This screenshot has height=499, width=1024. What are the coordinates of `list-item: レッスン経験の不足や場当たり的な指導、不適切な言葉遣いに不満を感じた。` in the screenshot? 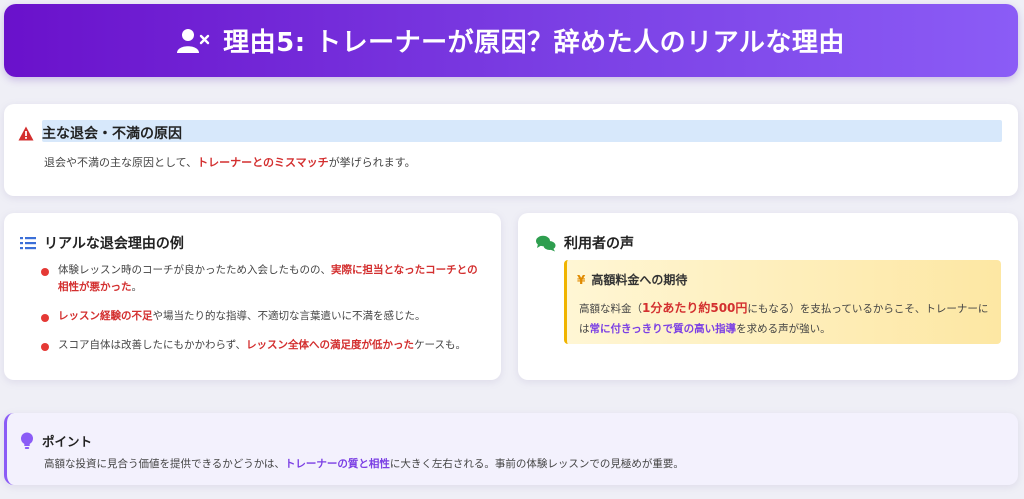 It's located at (262, 316).